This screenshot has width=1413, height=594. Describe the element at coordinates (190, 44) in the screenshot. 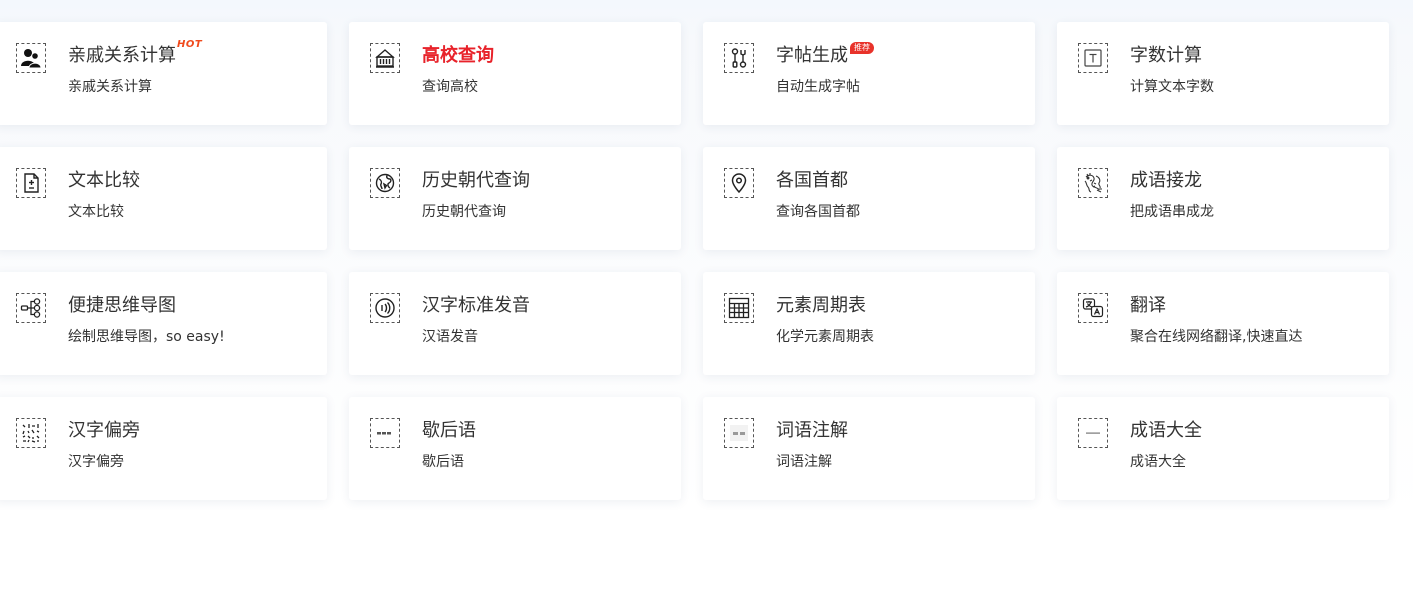

I see `hot-badge: HOT` at that location.